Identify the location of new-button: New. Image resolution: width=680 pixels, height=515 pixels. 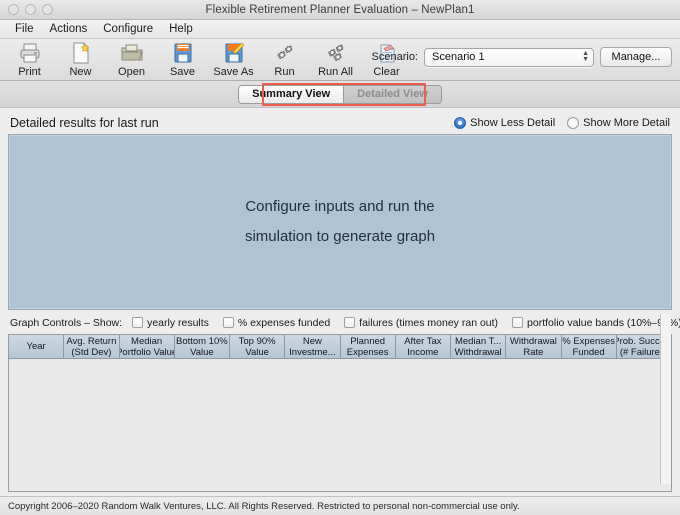
(80, 58).